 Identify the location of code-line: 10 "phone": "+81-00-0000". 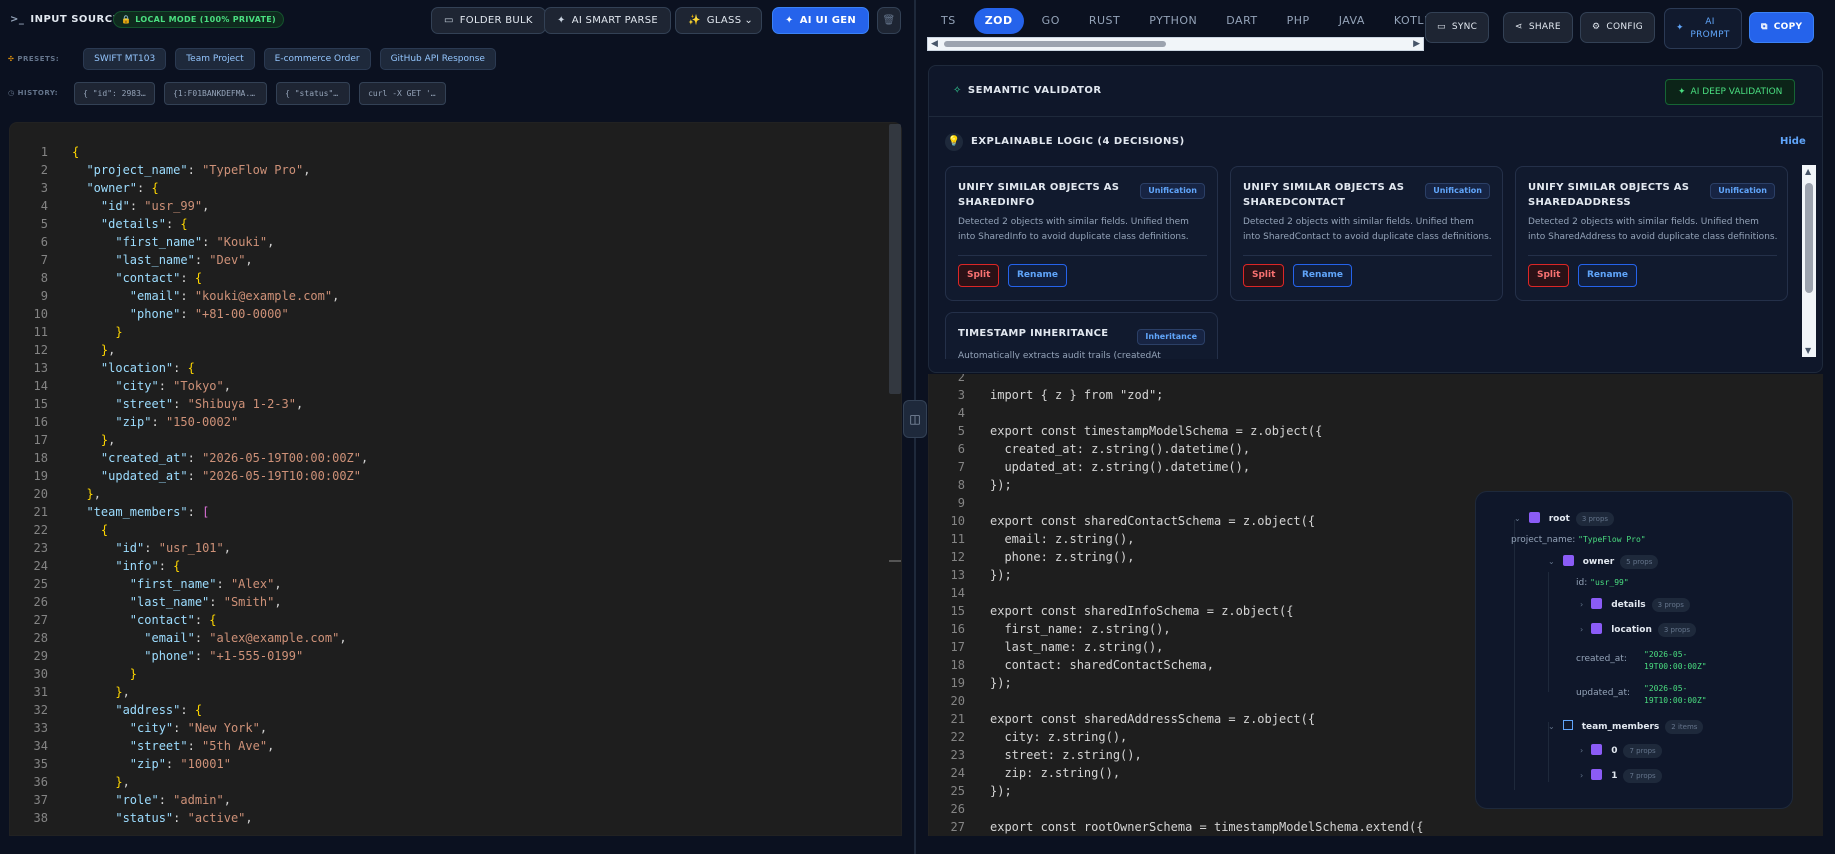
(450, 314).